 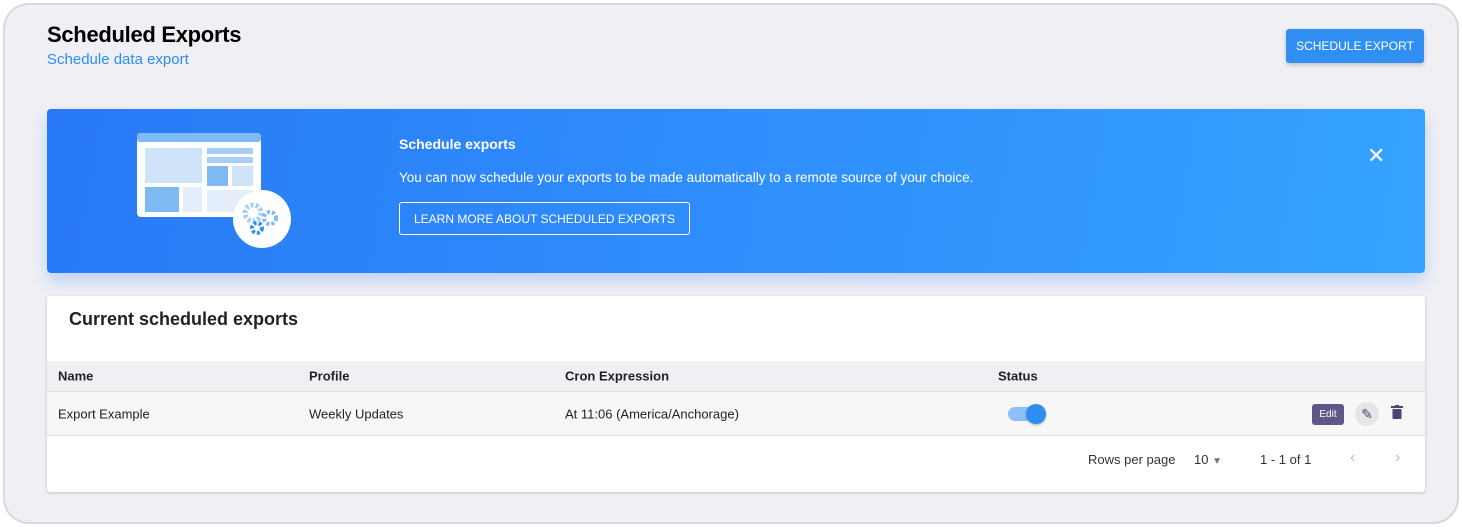 I want to click on column-header-profile: Profile, so click(x=329, y=376).